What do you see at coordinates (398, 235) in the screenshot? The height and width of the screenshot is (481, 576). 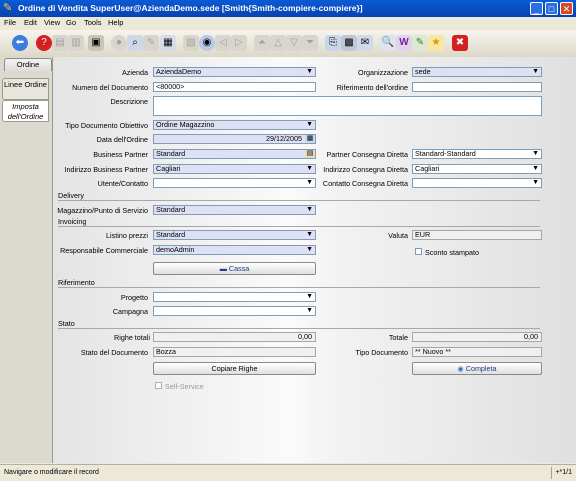 I see `label-valuta: Valuta` at bounding box center [398, 235].